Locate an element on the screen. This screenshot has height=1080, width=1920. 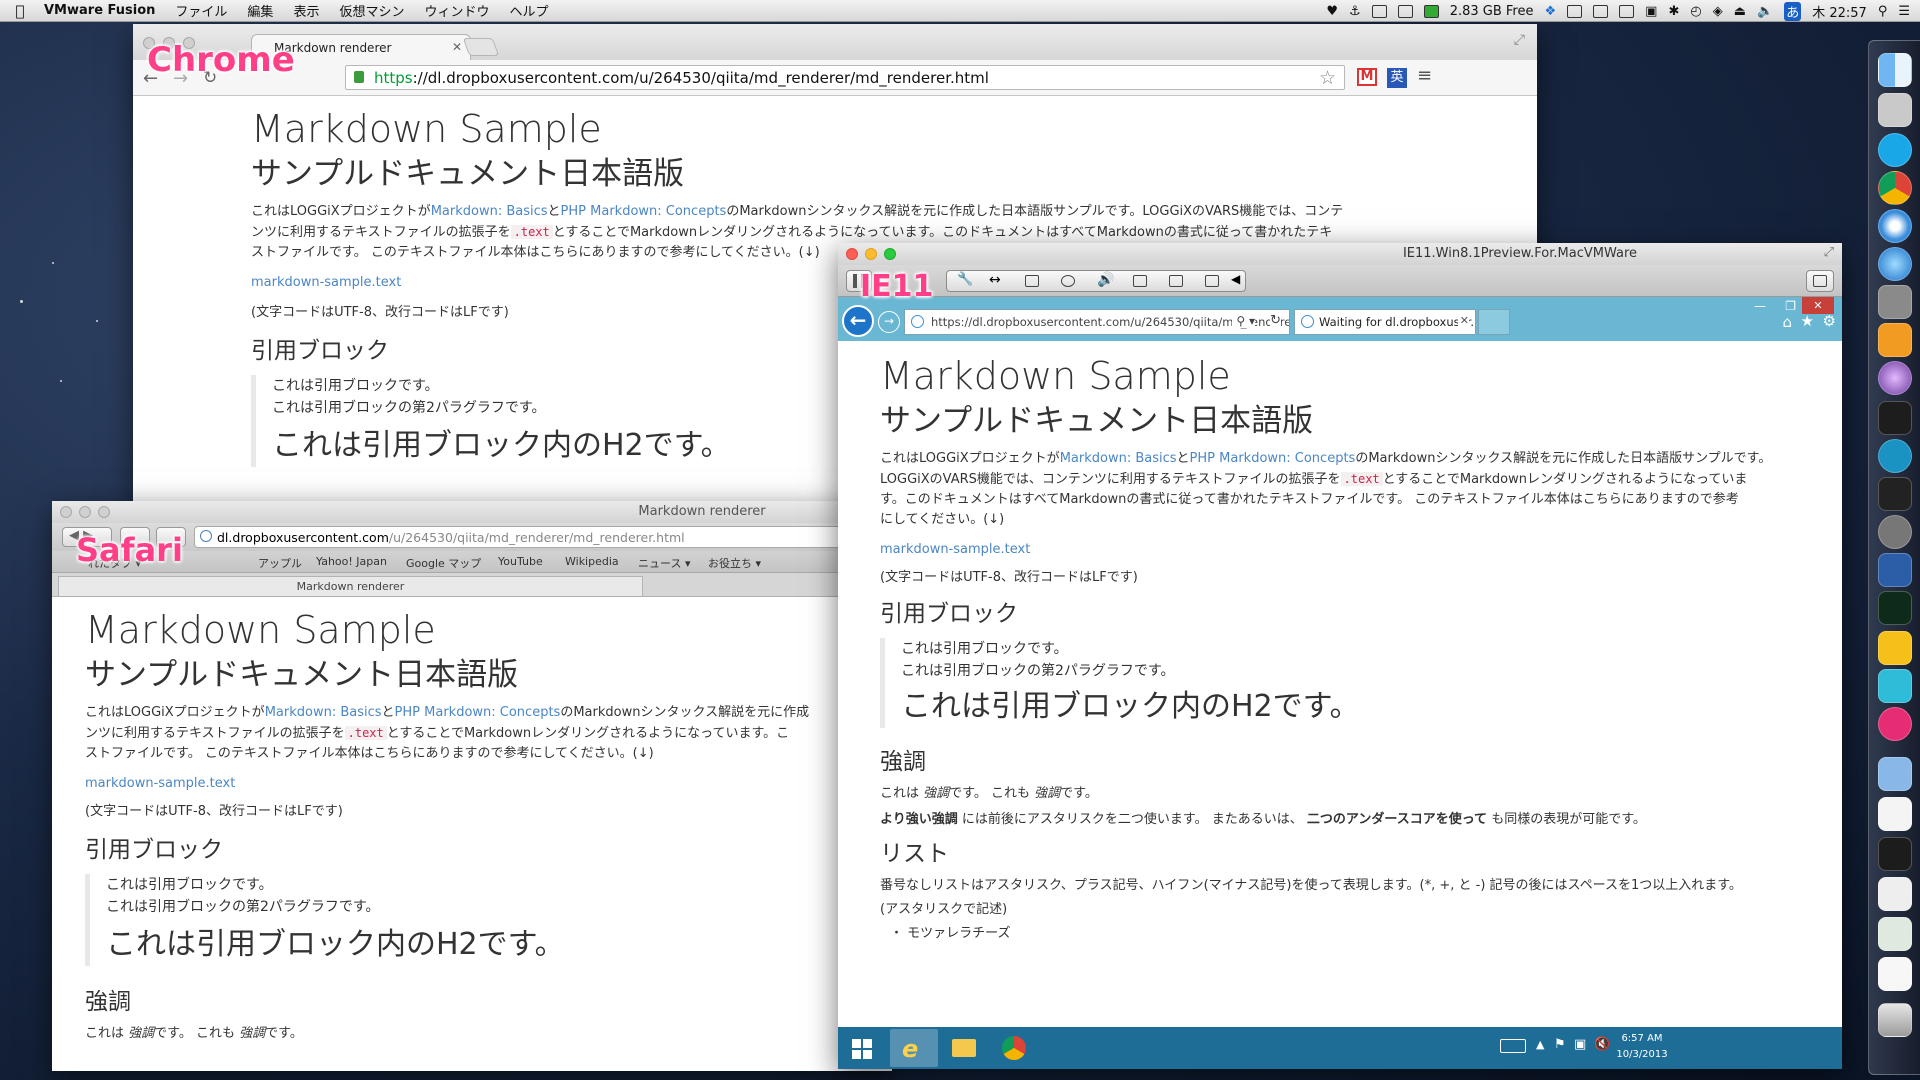
volume-icon: 🔈 is located at coordinates (1765, 11).